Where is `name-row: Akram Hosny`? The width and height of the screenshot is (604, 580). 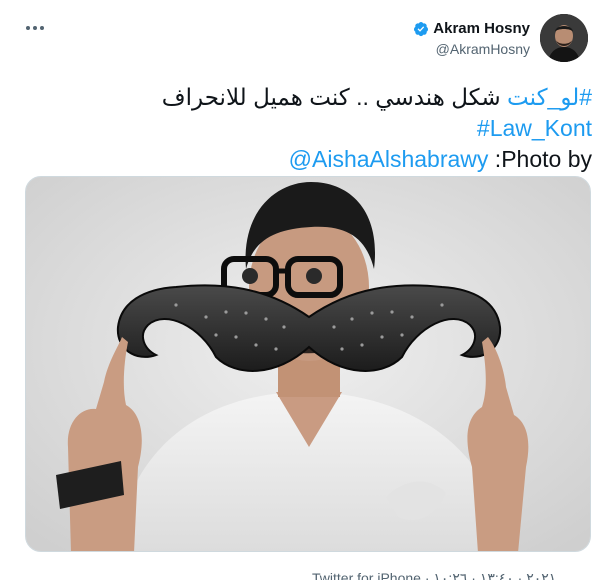
name-row: Akram Hosny is located at coordinates (471, 28).